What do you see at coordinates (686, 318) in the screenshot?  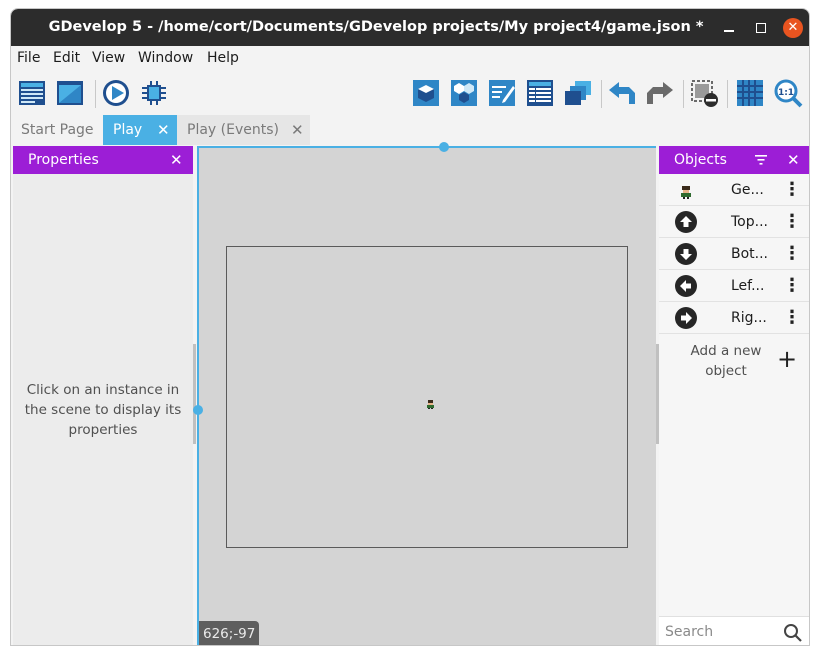 I see `arrow-right-icon` at bounding box center [686, 318].